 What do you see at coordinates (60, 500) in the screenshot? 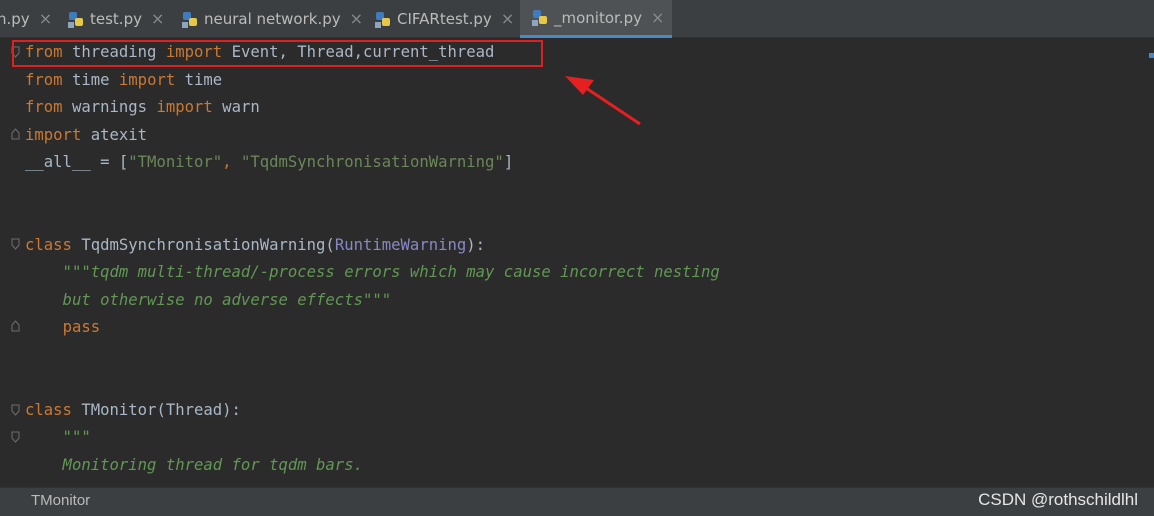
I see `breadcrumb: TMonitor` at bounding box center [60, 500].